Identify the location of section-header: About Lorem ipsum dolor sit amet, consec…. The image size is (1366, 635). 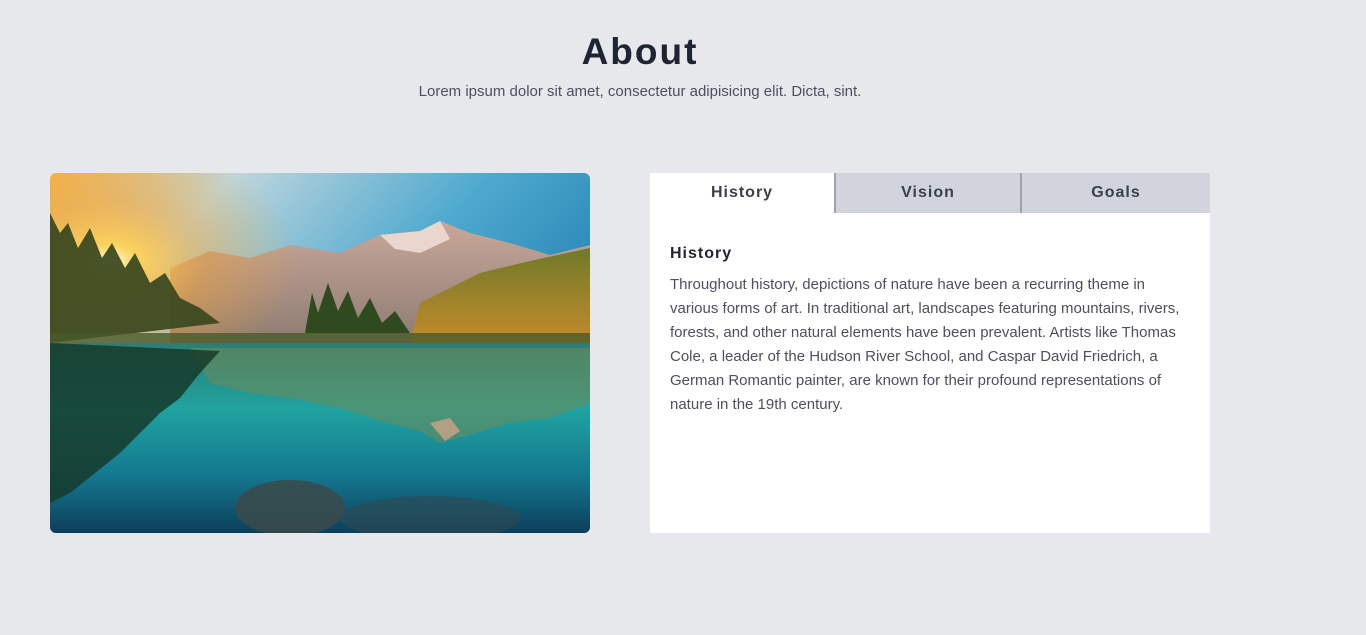
(640, 66).